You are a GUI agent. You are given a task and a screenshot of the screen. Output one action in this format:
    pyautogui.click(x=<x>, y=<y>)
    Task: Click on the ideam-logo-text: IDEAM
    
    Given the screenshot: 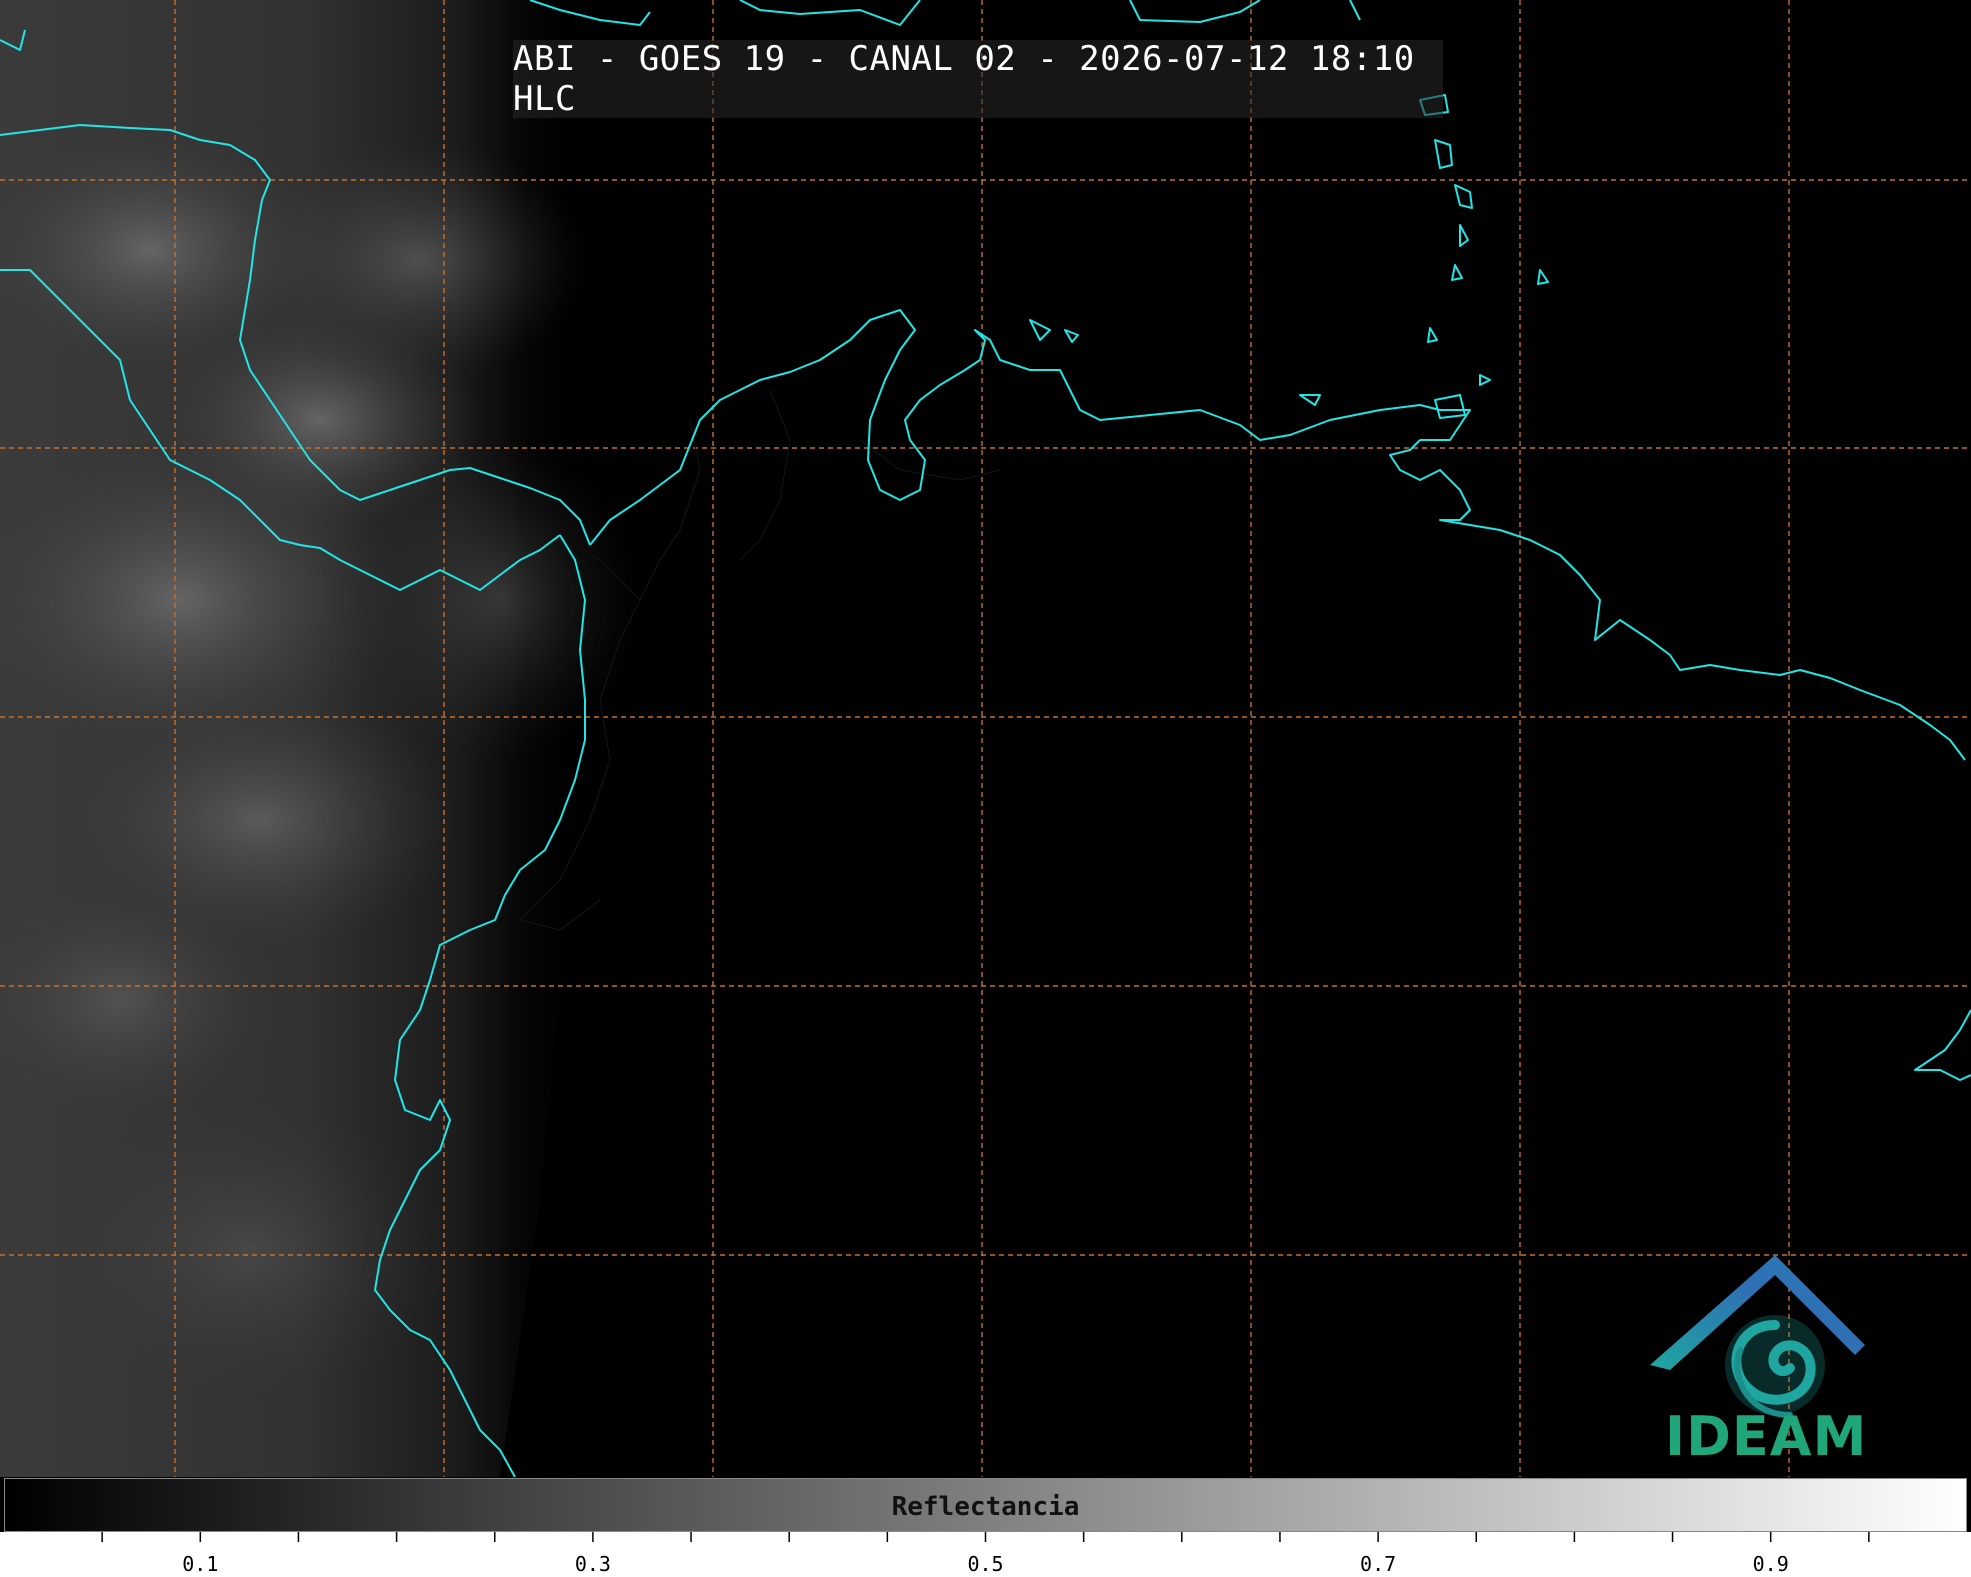 What is the action you would take?
    pyautogui.click(x=1766, y=1436)
    